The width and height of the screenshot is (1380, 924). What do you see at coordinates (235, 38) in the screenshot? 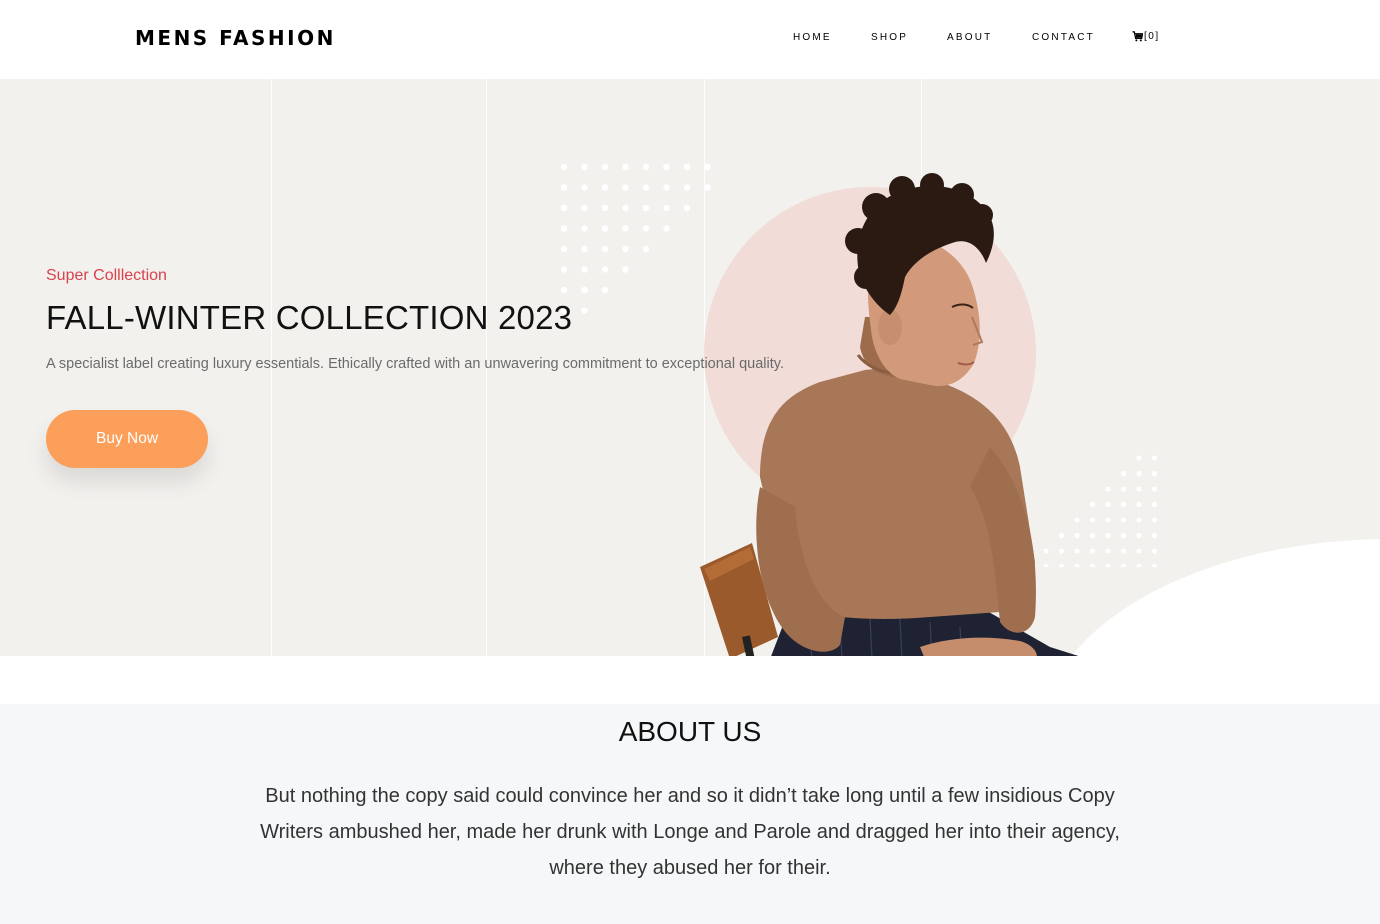
I see `brand-logo: MENS FASHION` at bounding box center [235, 38].